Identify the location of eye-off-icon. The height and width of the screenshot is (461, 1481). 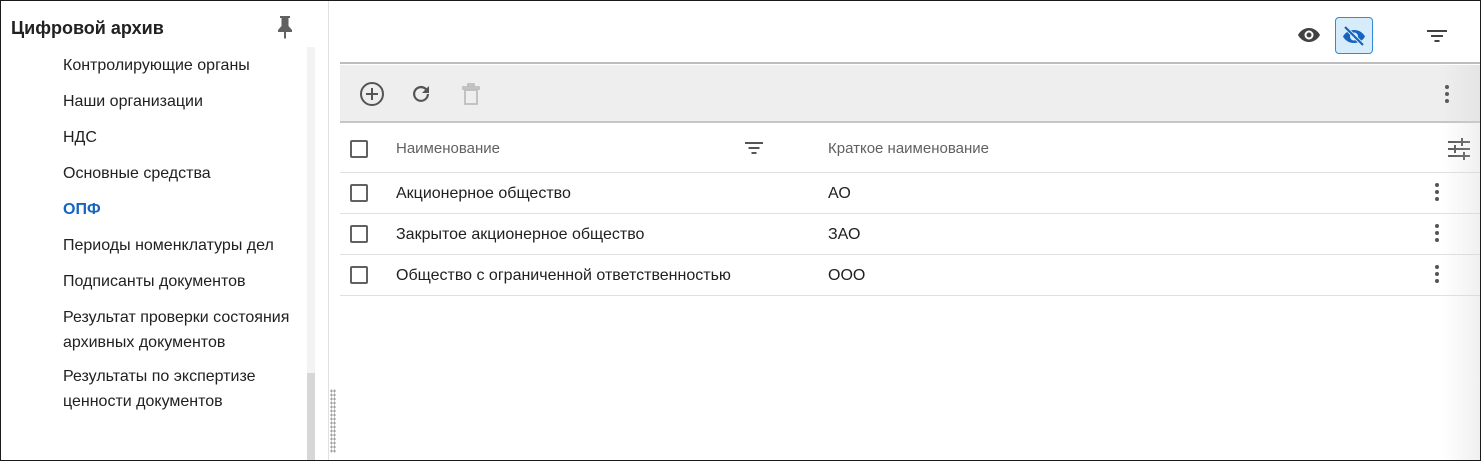
(1354, 35).